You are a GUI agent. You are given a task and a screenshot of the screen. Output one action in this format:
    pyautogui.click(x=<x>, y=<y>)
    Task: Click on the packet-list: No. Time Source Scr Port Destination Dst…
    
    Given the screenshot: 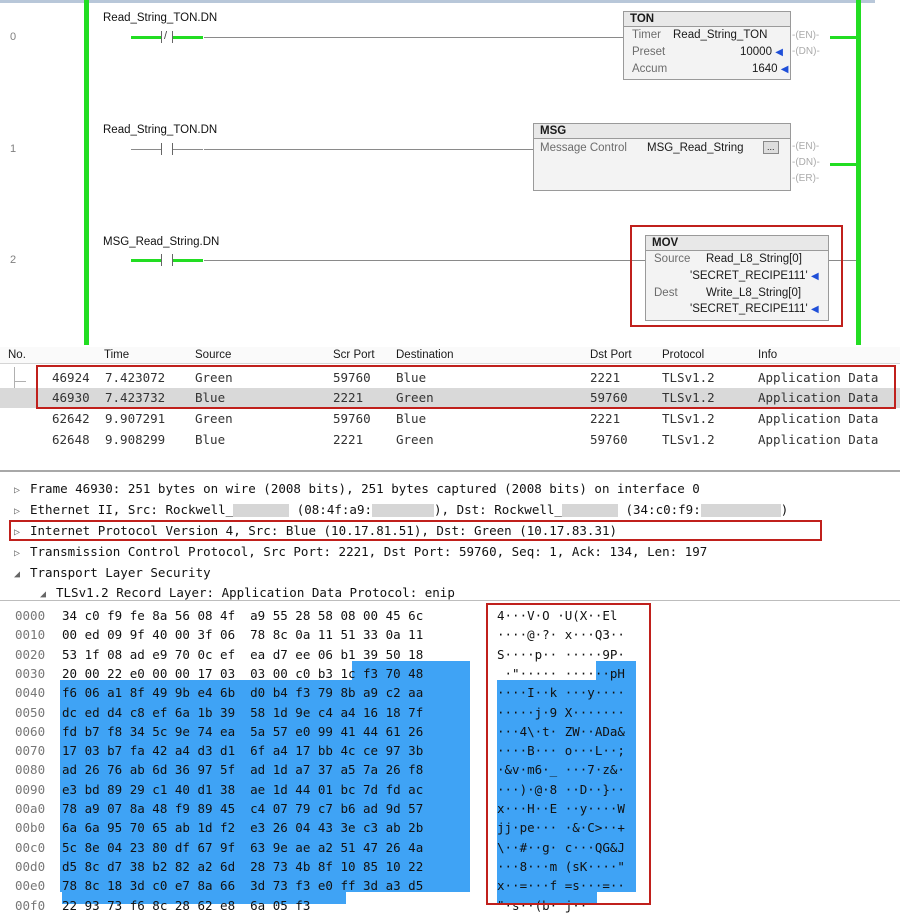 What is the action you would take?
    pyautogui.click(x=450, y=407)
    